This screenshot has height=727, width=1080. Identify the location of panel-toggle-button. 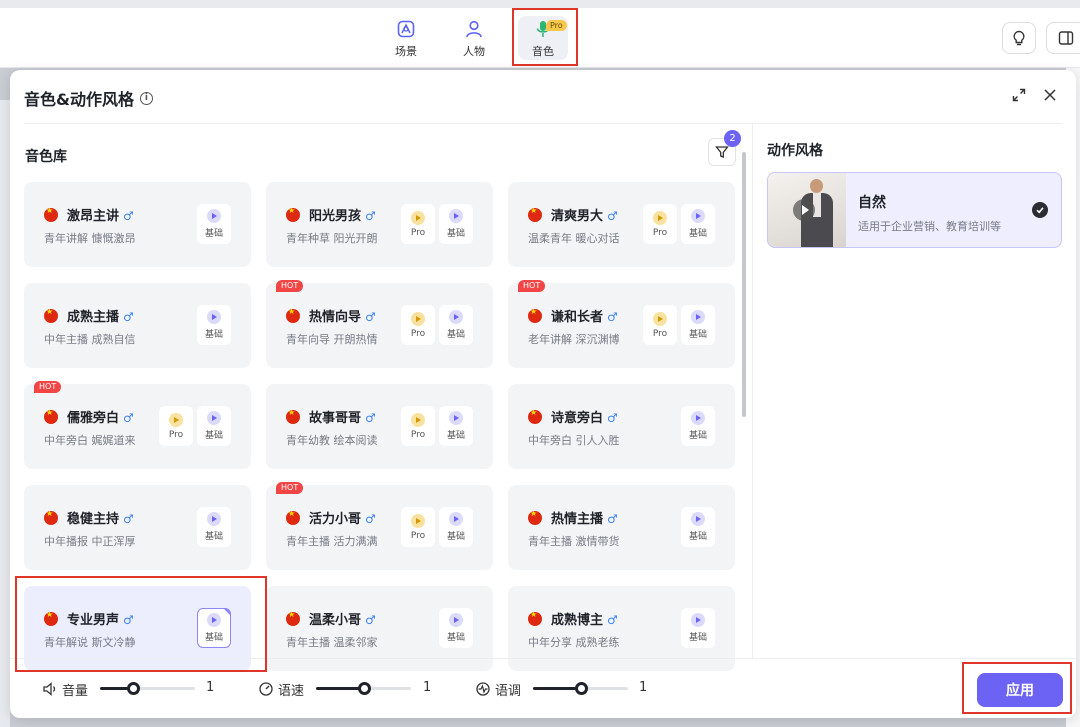
(1063, 38).